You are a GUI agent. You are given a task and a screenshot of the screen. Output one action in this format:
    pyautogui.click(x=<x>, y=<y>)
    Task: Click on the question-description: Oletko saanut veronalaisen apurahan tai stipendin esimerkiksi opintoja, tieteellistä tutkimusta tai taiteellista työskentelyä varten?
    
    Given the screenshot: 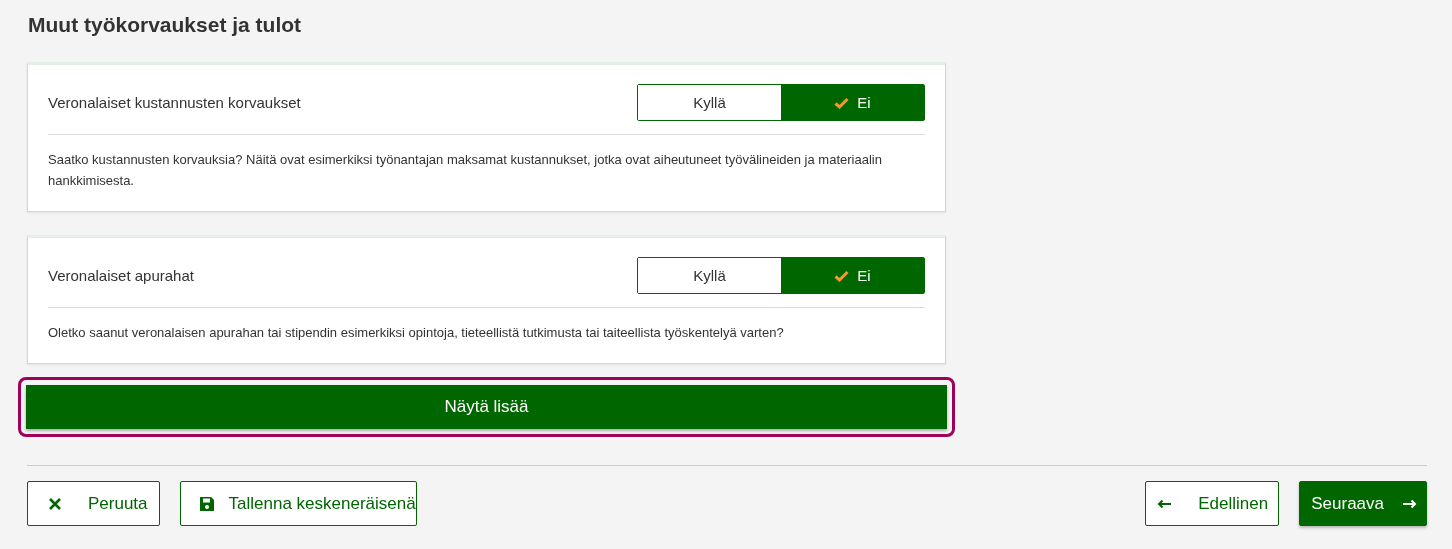 What is the action you would take?
    pyautogui.click(x=416, y=333)
    